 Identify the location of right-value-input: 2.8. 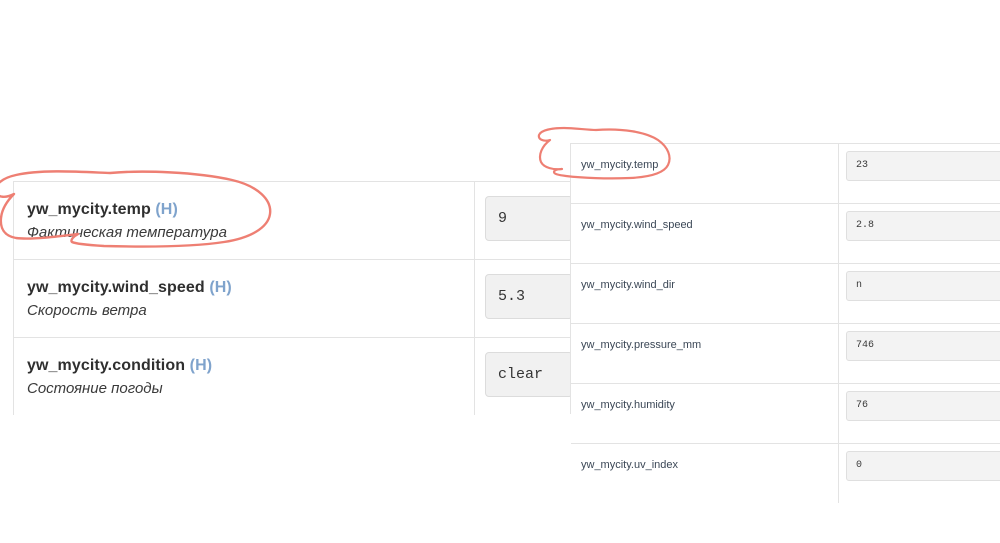
(923, 226).